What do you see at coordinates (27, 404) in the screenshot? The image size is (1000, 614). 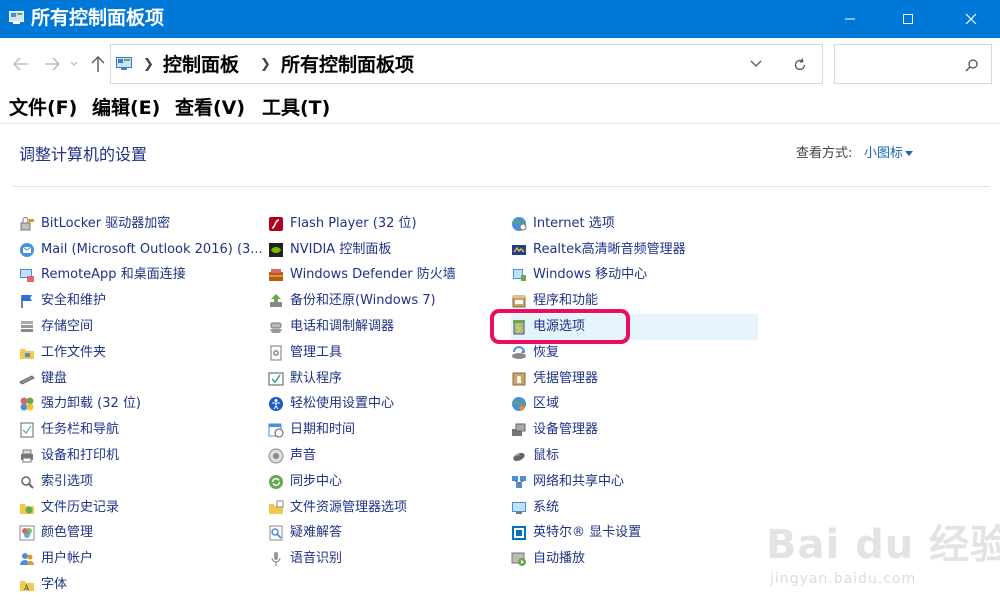 I see `uninstaller-icon` at bounding box center [27, 404].